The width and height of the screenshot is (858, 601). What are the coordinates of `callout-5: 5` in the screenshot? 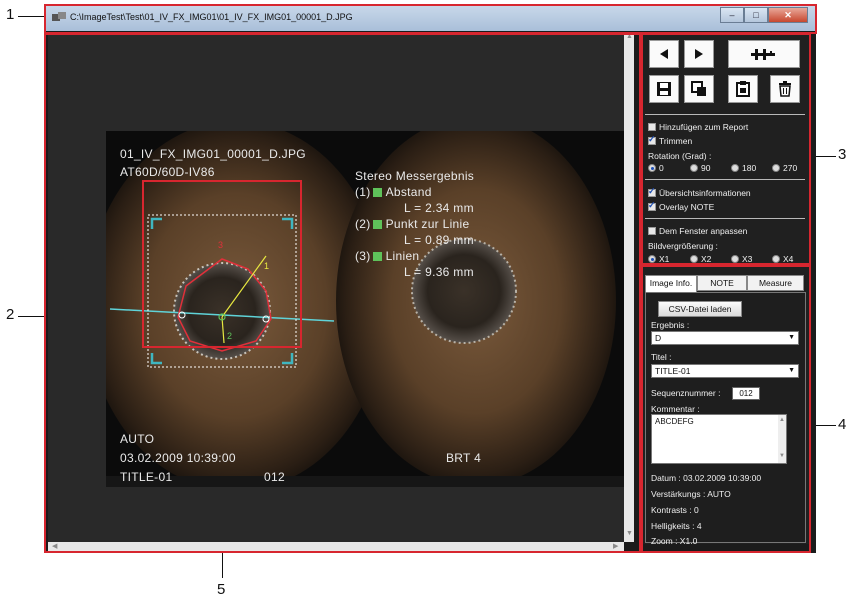 It's located at (221, 589).